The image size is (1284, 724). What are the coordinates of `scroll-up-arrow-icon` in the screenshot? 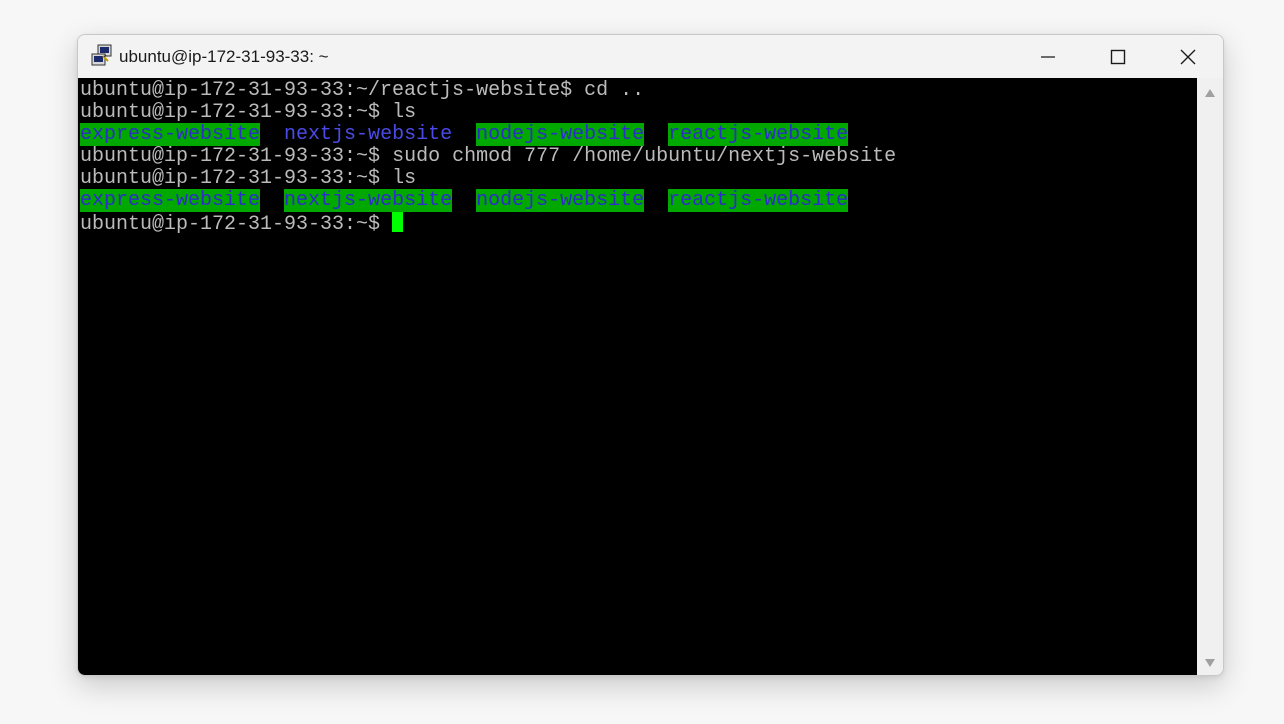 It's located at (1210, 93).